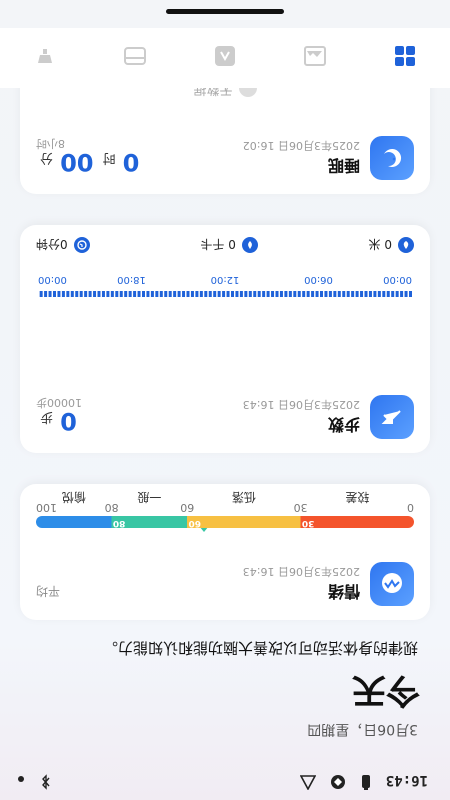 The width and height of the screenshot is (450, 800). Describe the element at coordinates (194, 523) in the screenshot. I see `scale-value-60: 60` at that location.